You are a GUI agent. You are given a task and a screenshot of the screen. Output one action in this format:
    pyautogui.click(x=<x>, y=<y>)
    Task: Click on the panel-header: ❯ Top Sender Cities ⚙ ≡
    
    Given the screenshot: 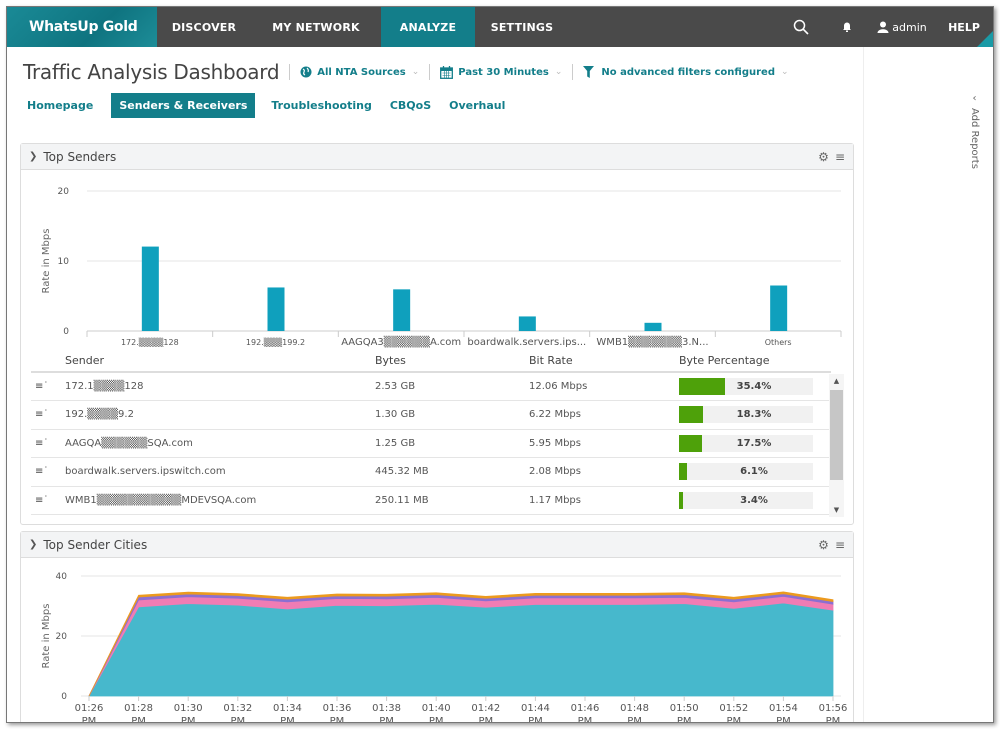 What is the action you would take?
    pyautogui.click(x=437, y=545)
    